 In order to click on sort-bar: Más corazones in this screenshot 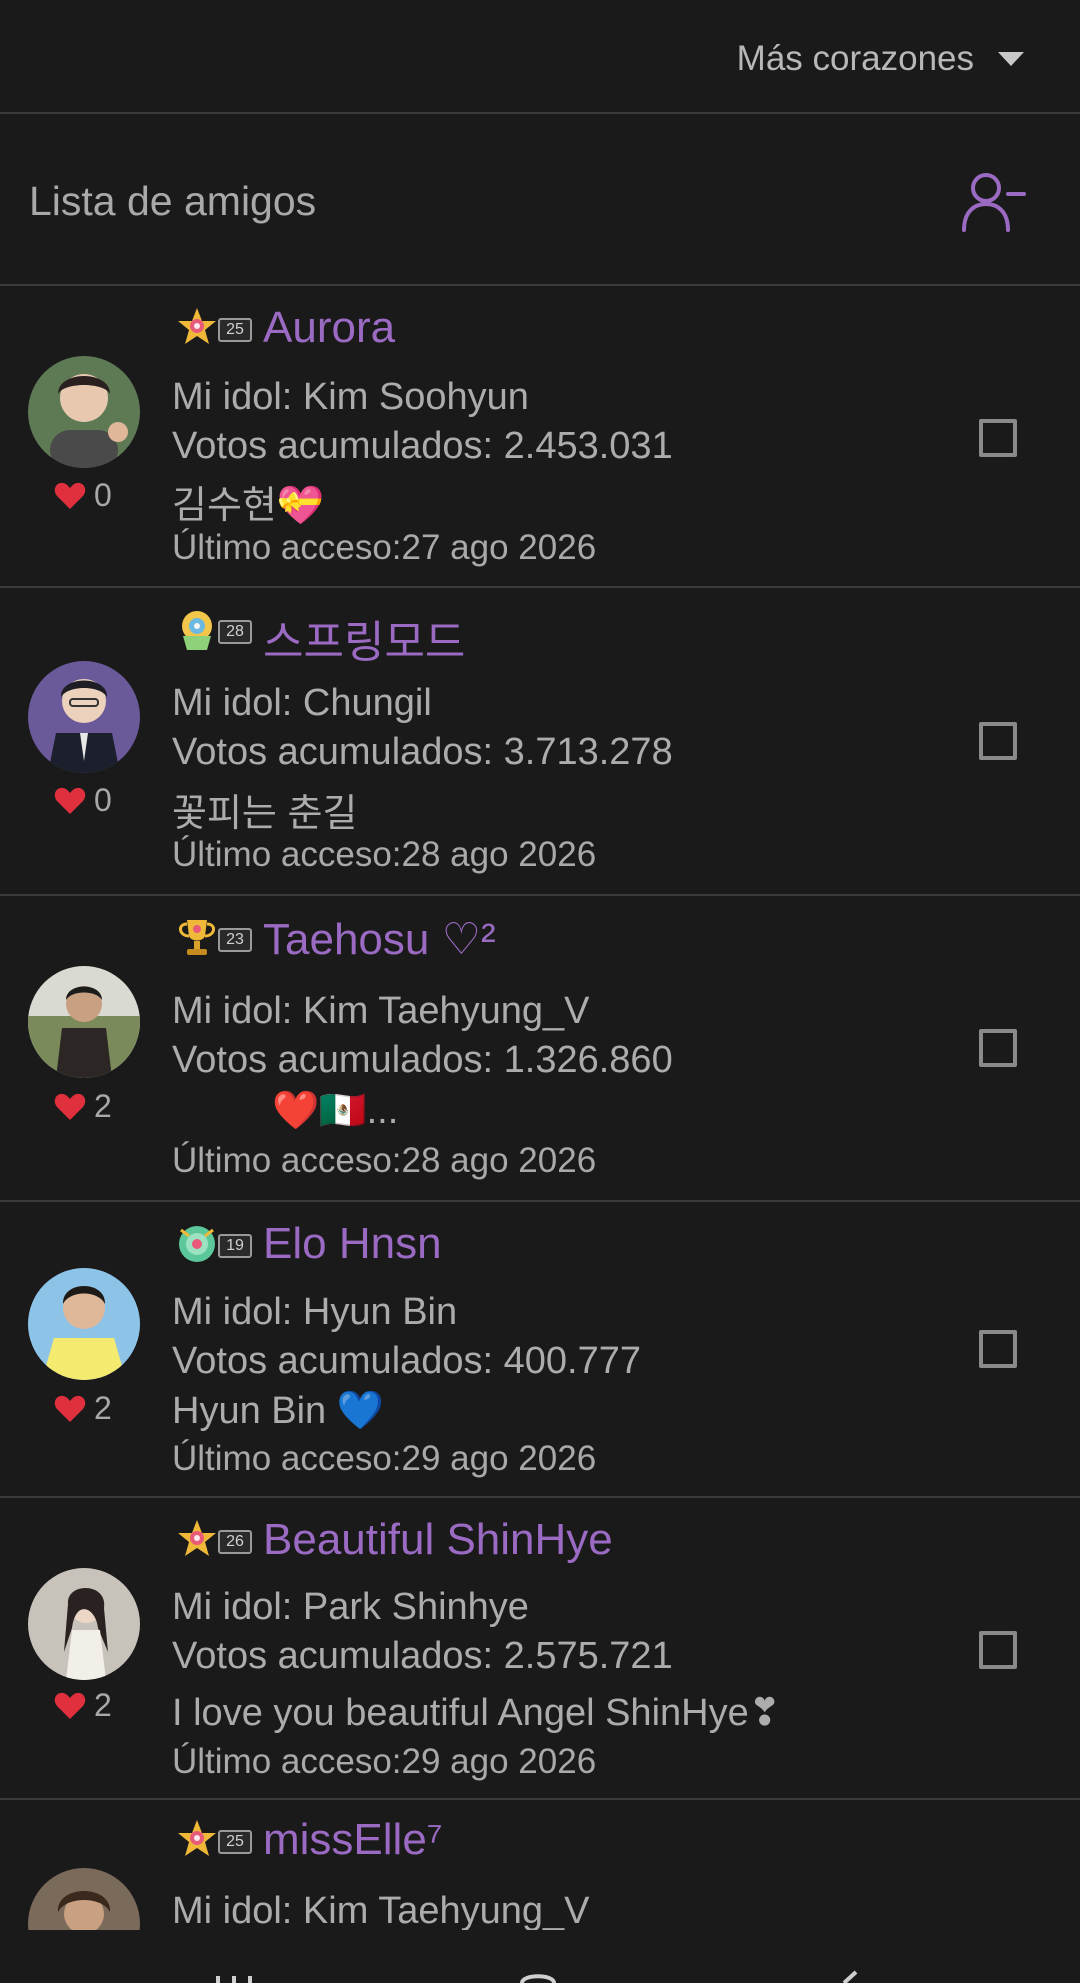, I will do `click(540, 57)`.